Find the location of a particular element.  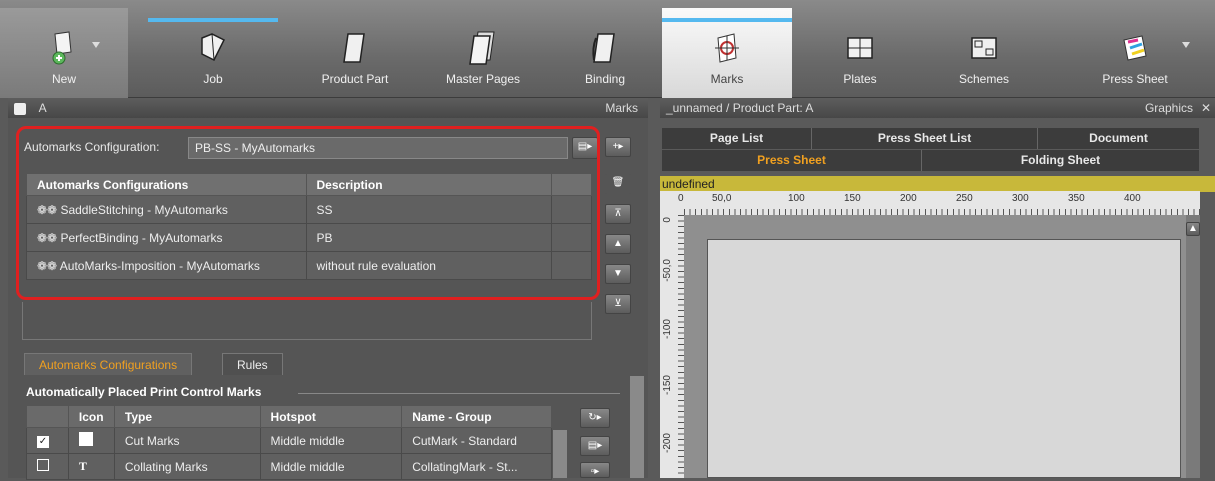

column-header: Name - Group is located at coordinates (476, 416).